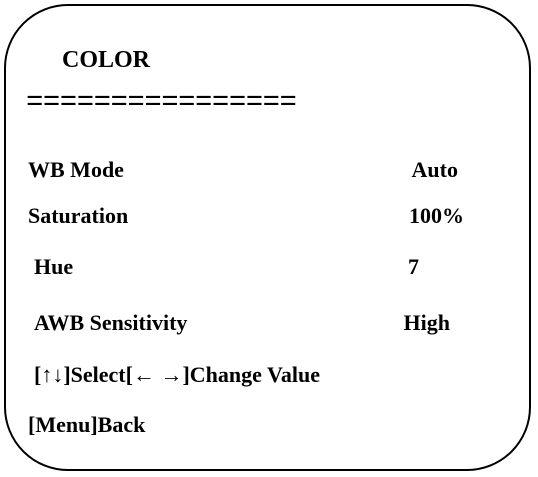 This screenshot has width=538, height=477. I want to click on menu-item-label: Hue, so click(54, 266).